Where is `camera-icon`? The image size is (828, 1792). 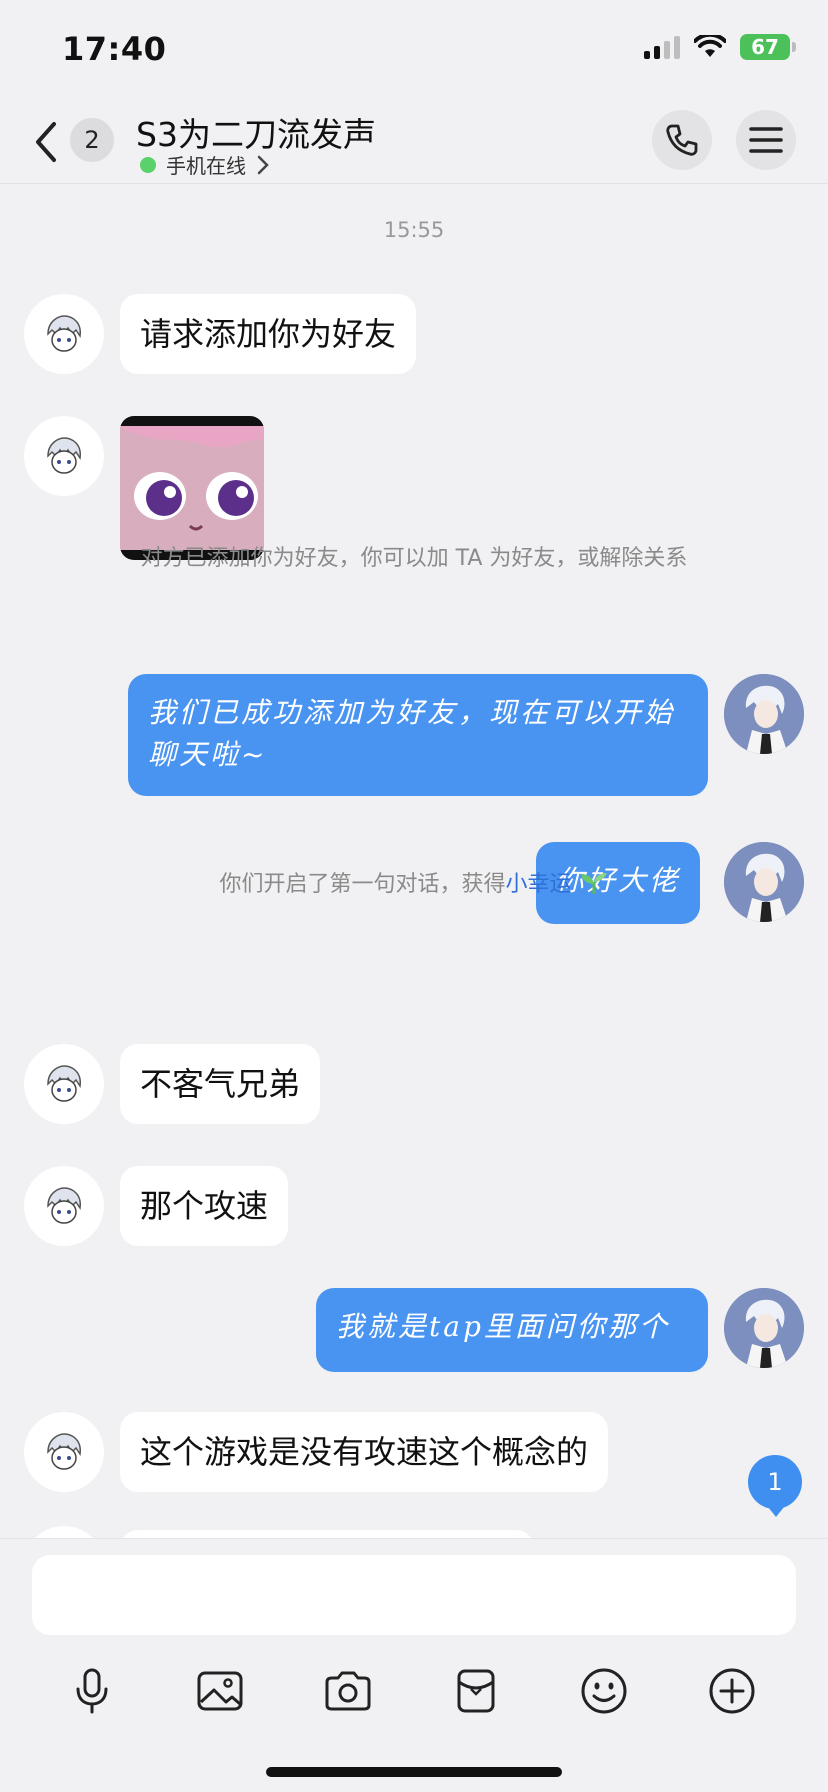
camera-icon is located at coordinates (348, 1691).